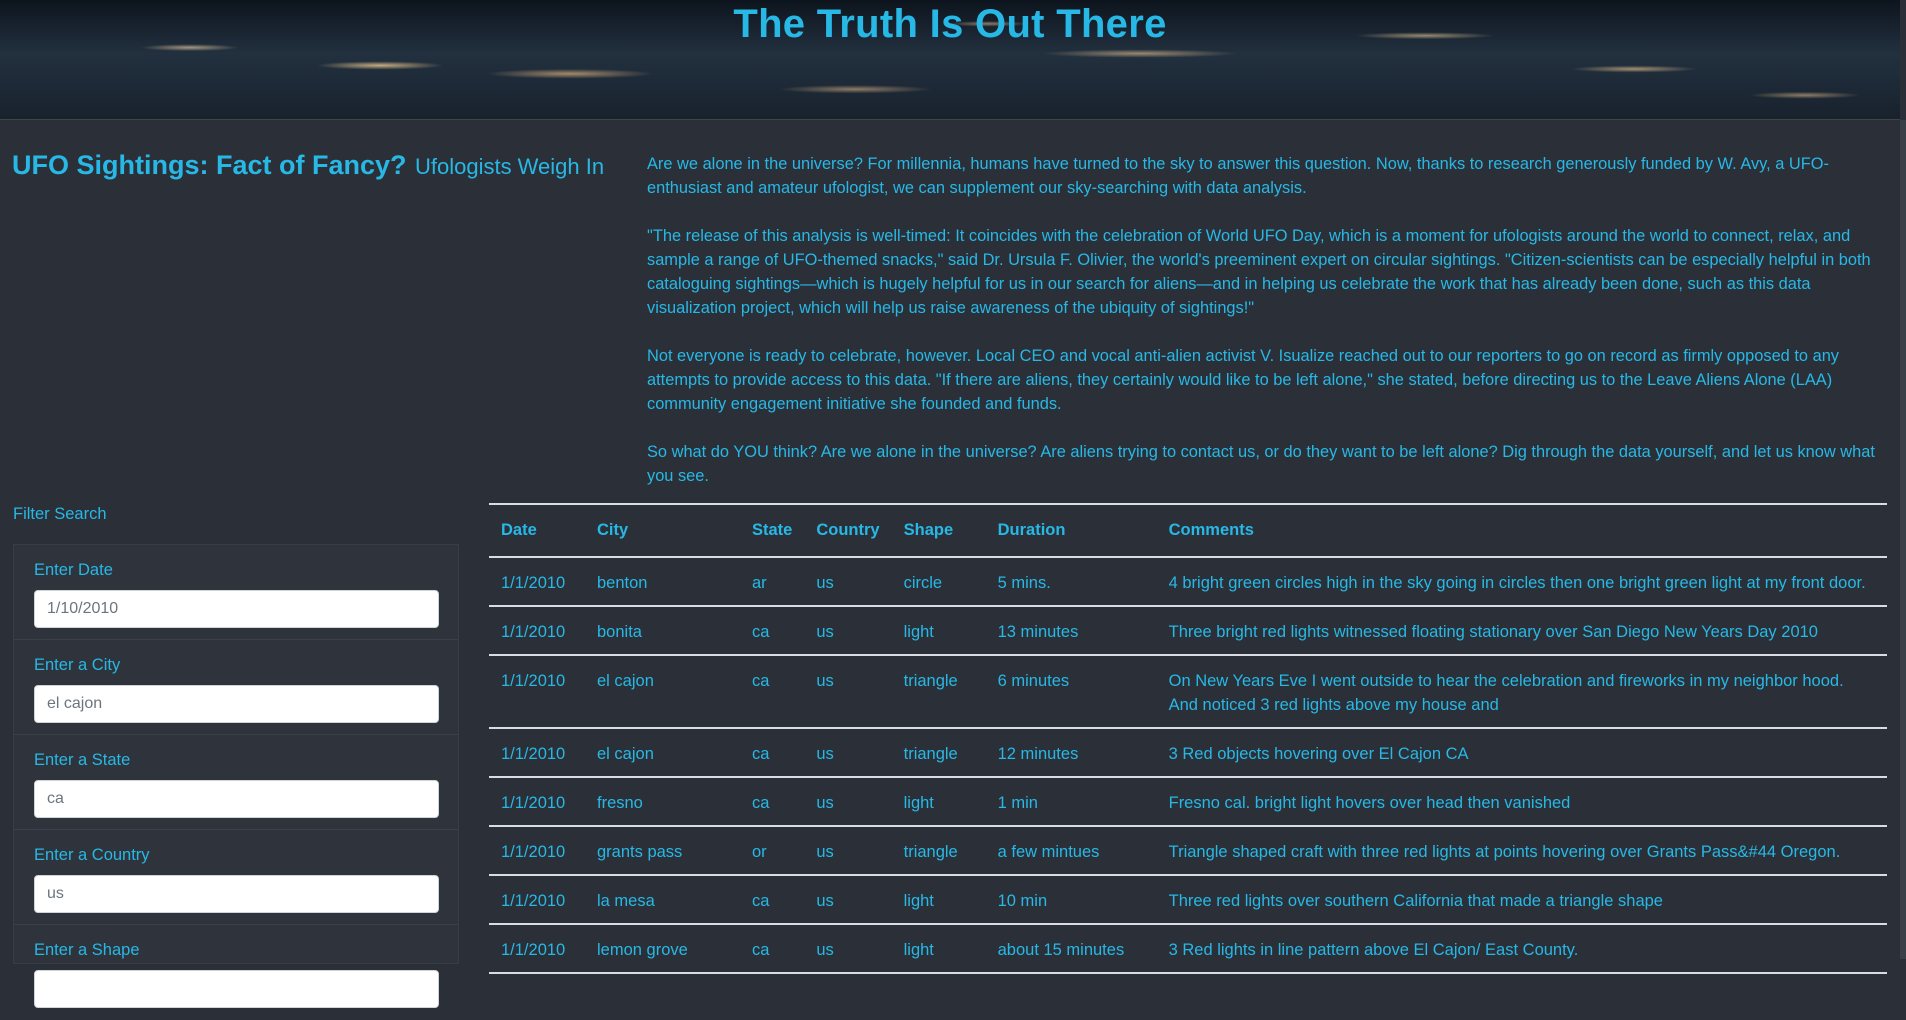  I want to click on cell-shape: circle, so click(923, 583).